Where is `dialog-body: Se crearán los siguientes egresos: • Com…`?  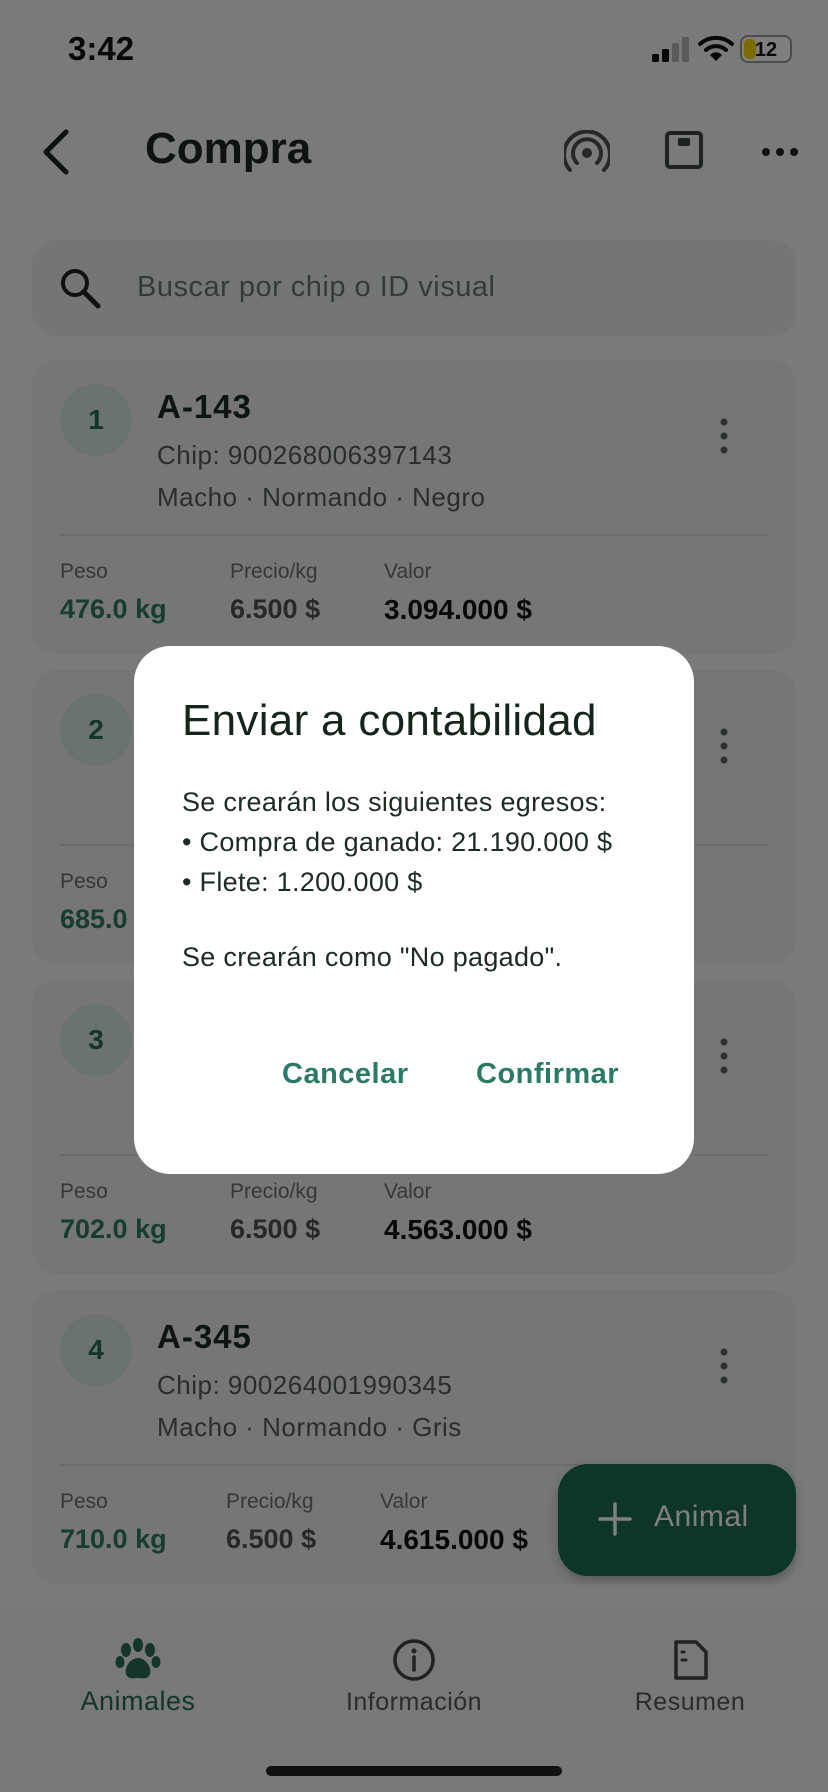 dialog-body: Se crearán los siguientes egresos: • Com… is located at coordinates (397, 842).